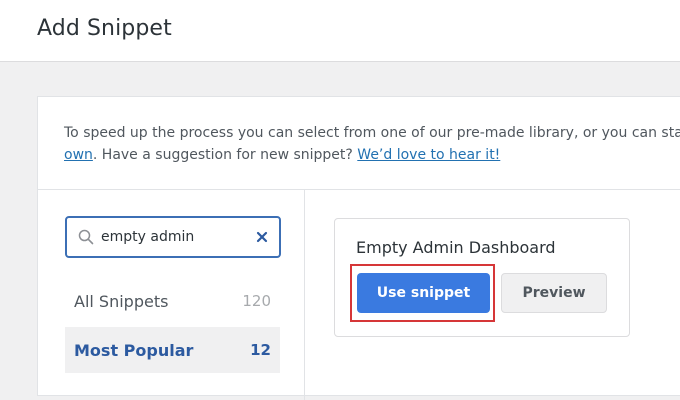 The image size is (680, 400). Describe the element at coordinates (104, 28) in the screenshot. I see `page-title: Add Snippet` at that location.